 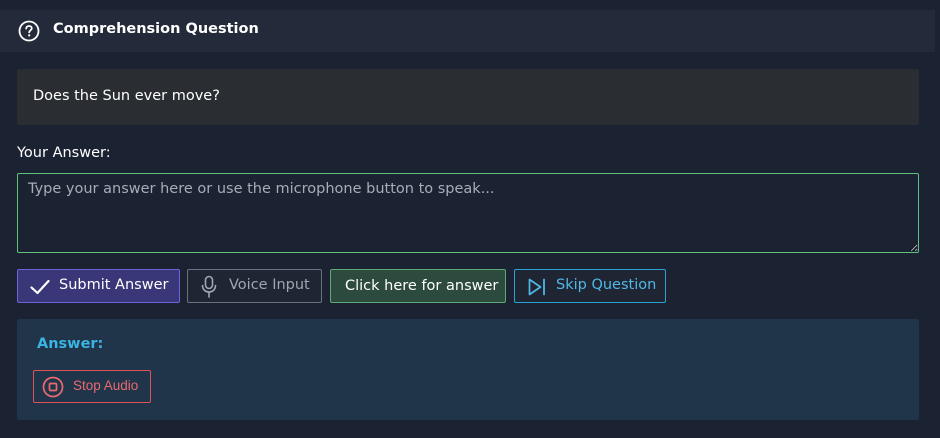 What do you see at coordinates (468, 97) in the screenshot?
I see `question-box: Does the Sun ever move?` at bounding box center [468, 97].